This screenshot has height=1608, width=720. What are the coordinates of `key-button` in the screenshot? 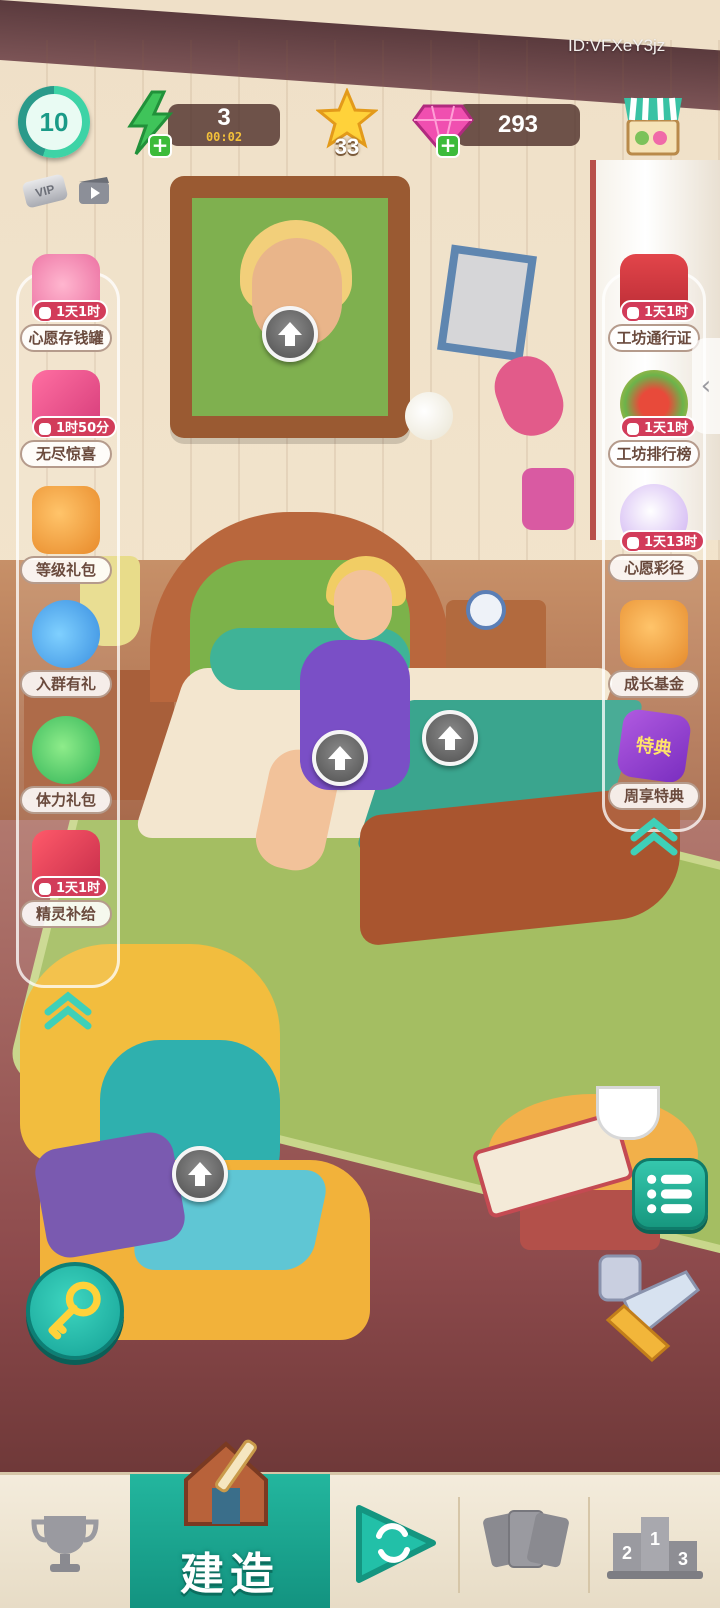 It's located at (75, 1311).